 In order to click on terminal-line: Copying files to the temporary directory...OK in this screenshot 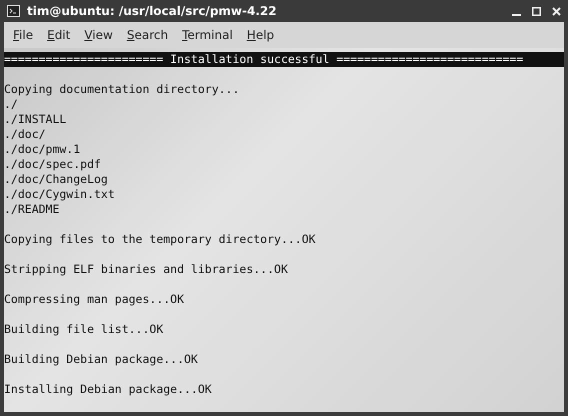, I will do `click(160, 239)`.